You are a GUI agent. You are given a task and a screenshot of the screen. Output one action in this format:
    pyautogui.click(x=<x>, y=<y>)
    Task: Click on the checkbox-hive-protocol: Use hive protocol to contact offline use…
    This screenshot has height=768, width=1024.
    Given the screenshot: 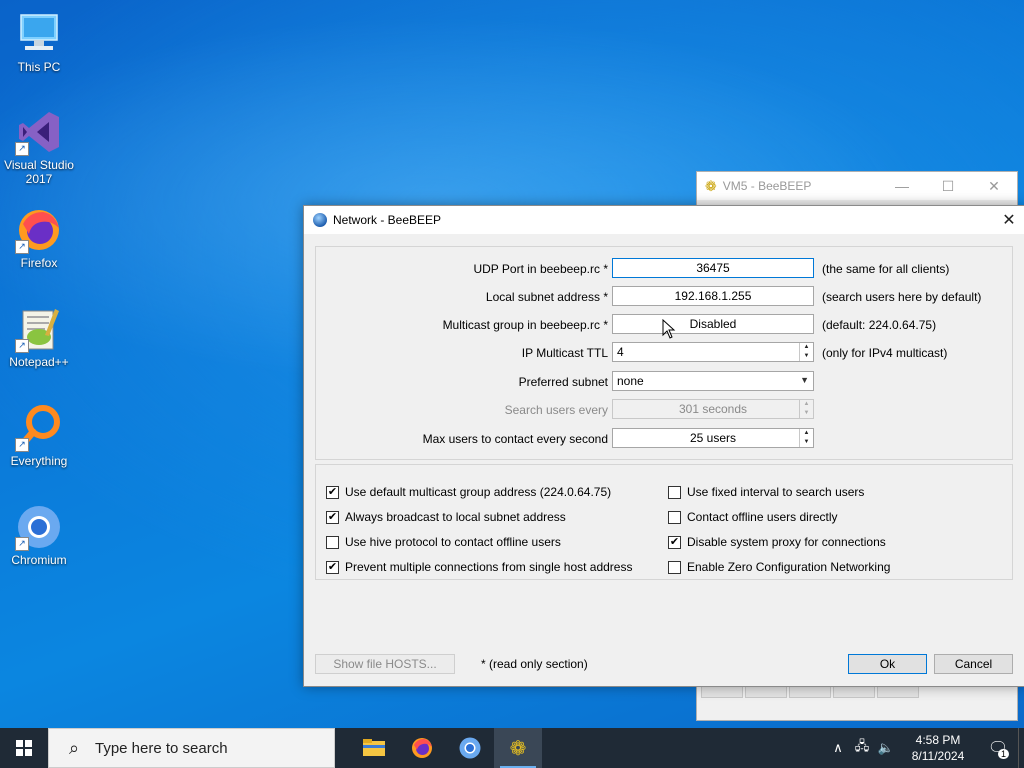 What is the action you would take?
    pyautogui.click(x=443, y=542)
    